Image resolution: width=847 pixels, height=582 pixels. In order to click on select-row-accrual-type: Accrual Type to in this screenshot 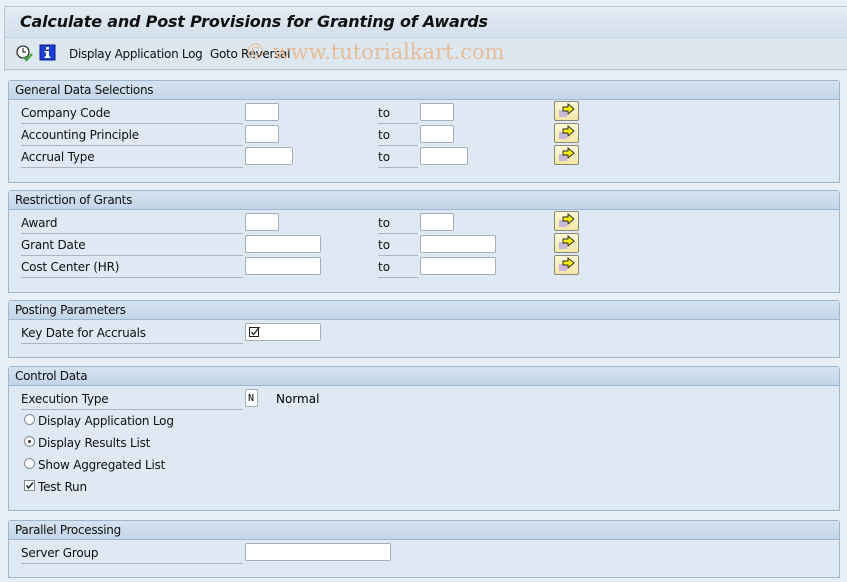, I will do `click(424, 157)`.